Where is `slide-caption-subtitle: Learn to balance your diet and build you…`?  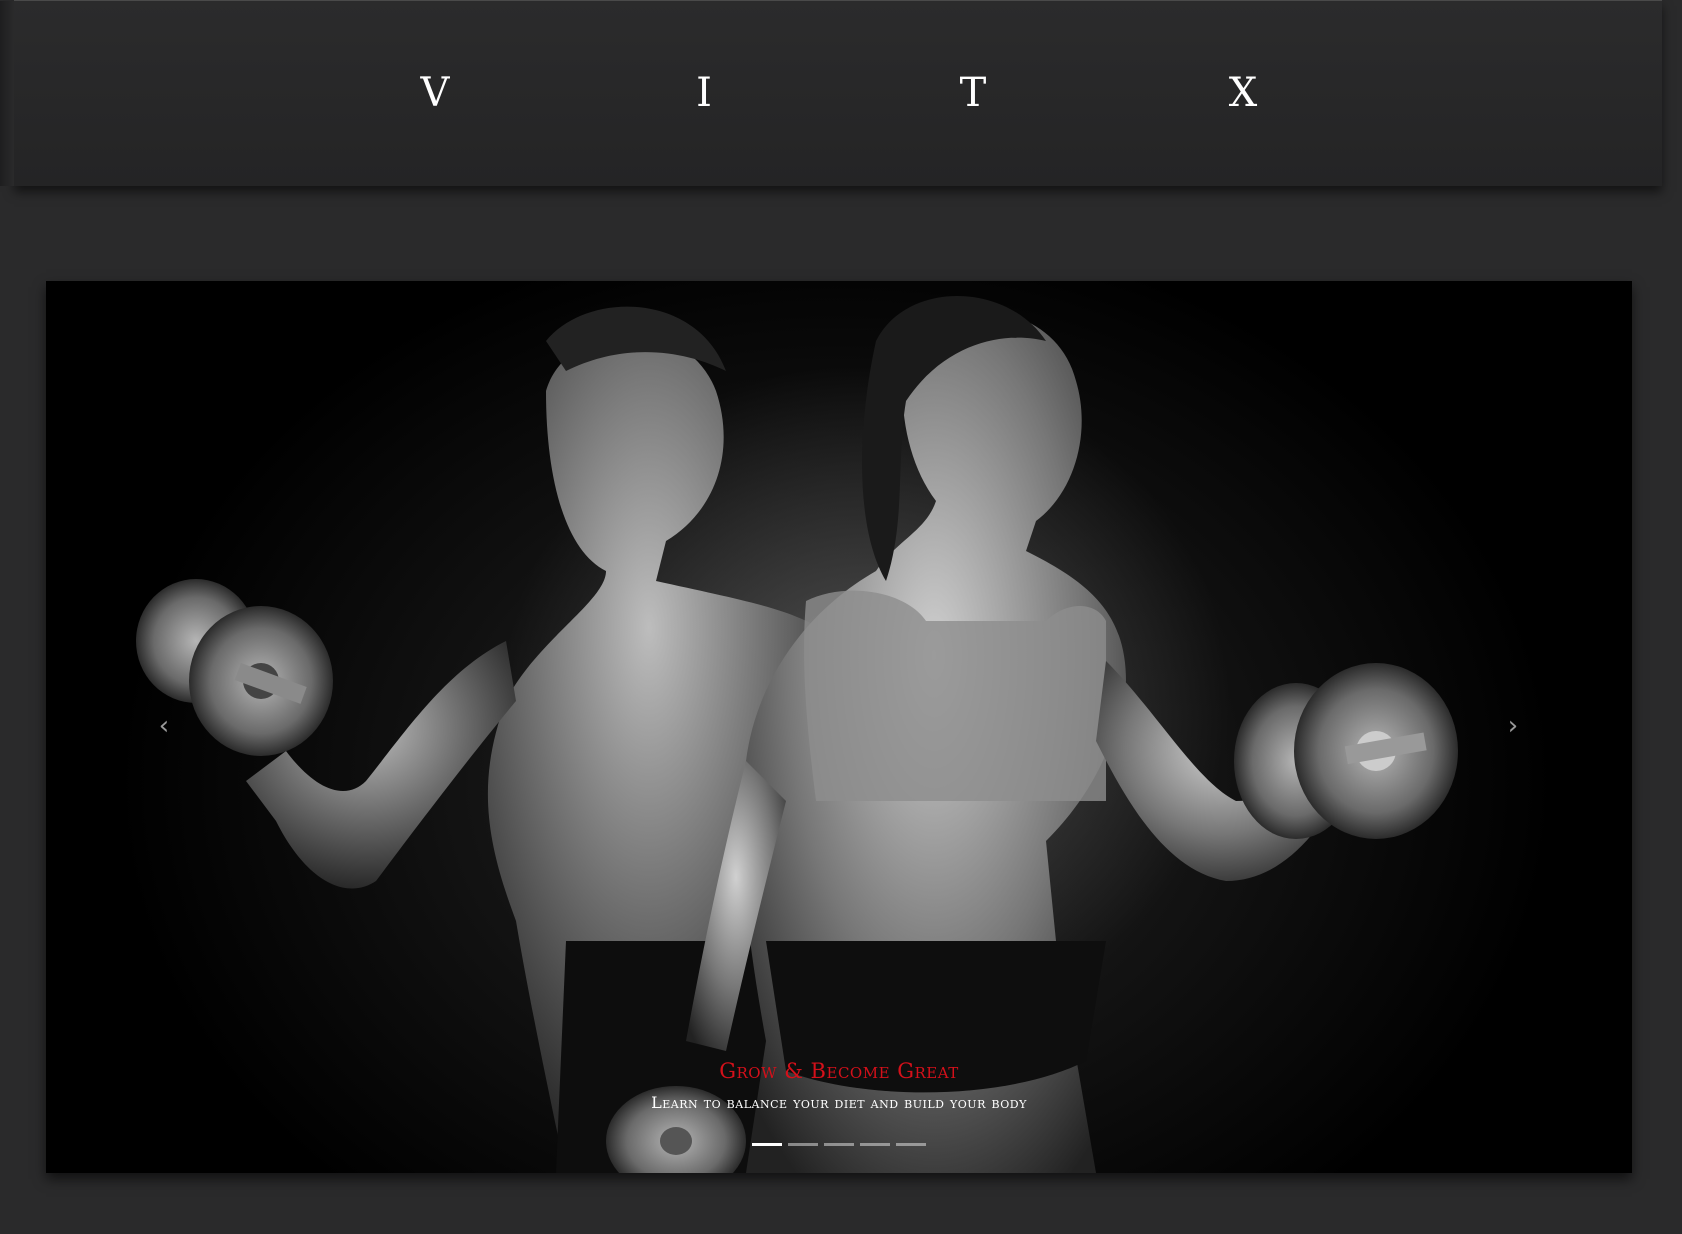
slide-caption-subtitle: Learn to balance your diet and build you… is located at coordinates (839, 1102).